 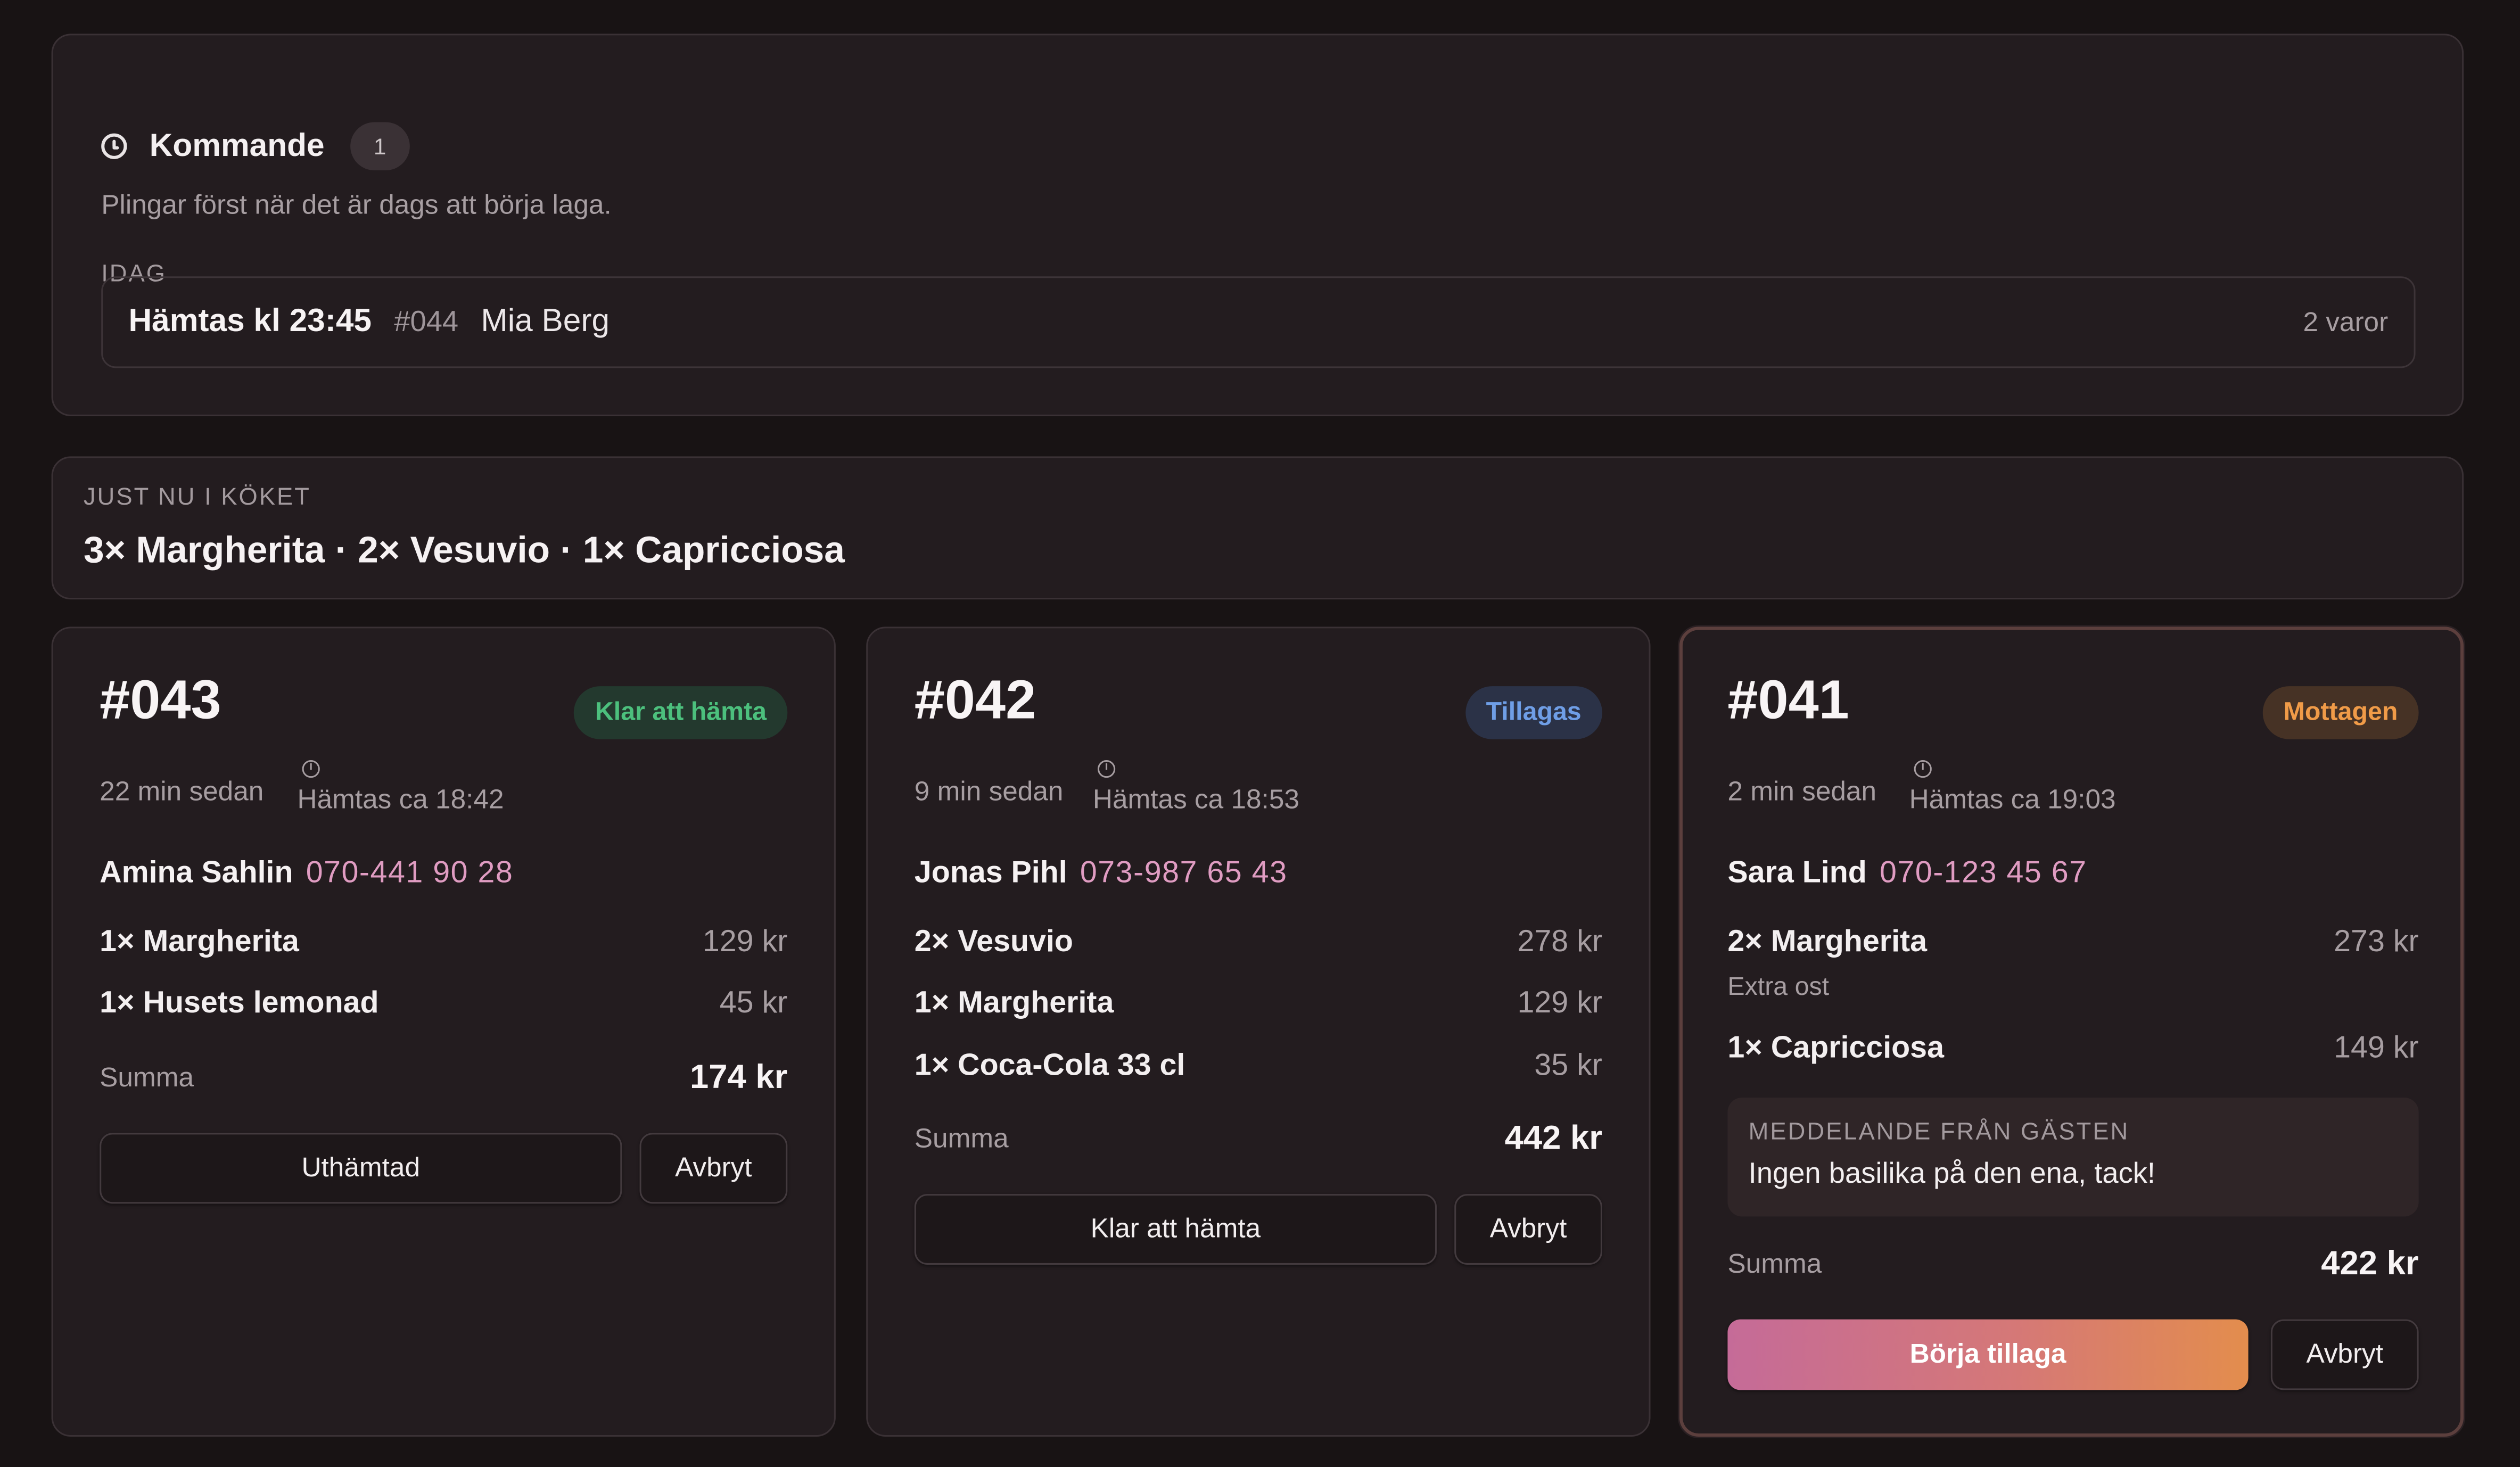 I want to click on pickup-info: Hämtas ca 18:53, so click(x=1196, y=788).